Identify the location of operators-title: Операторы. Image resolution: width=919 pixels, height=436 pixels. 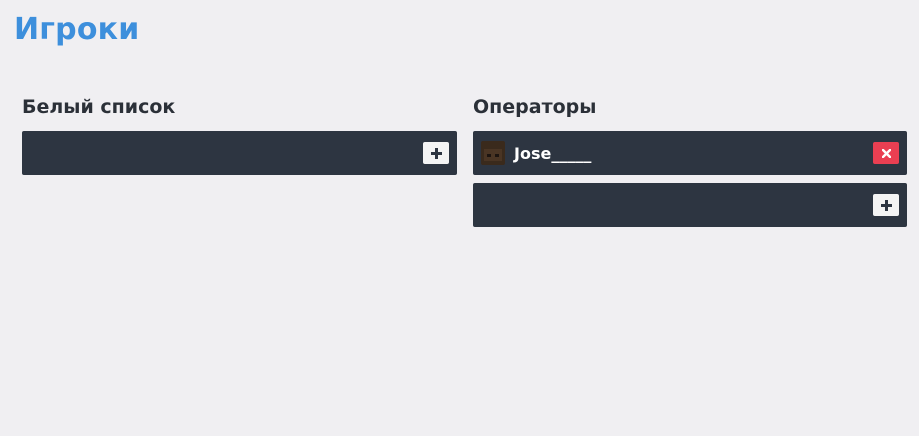
(535, 107).